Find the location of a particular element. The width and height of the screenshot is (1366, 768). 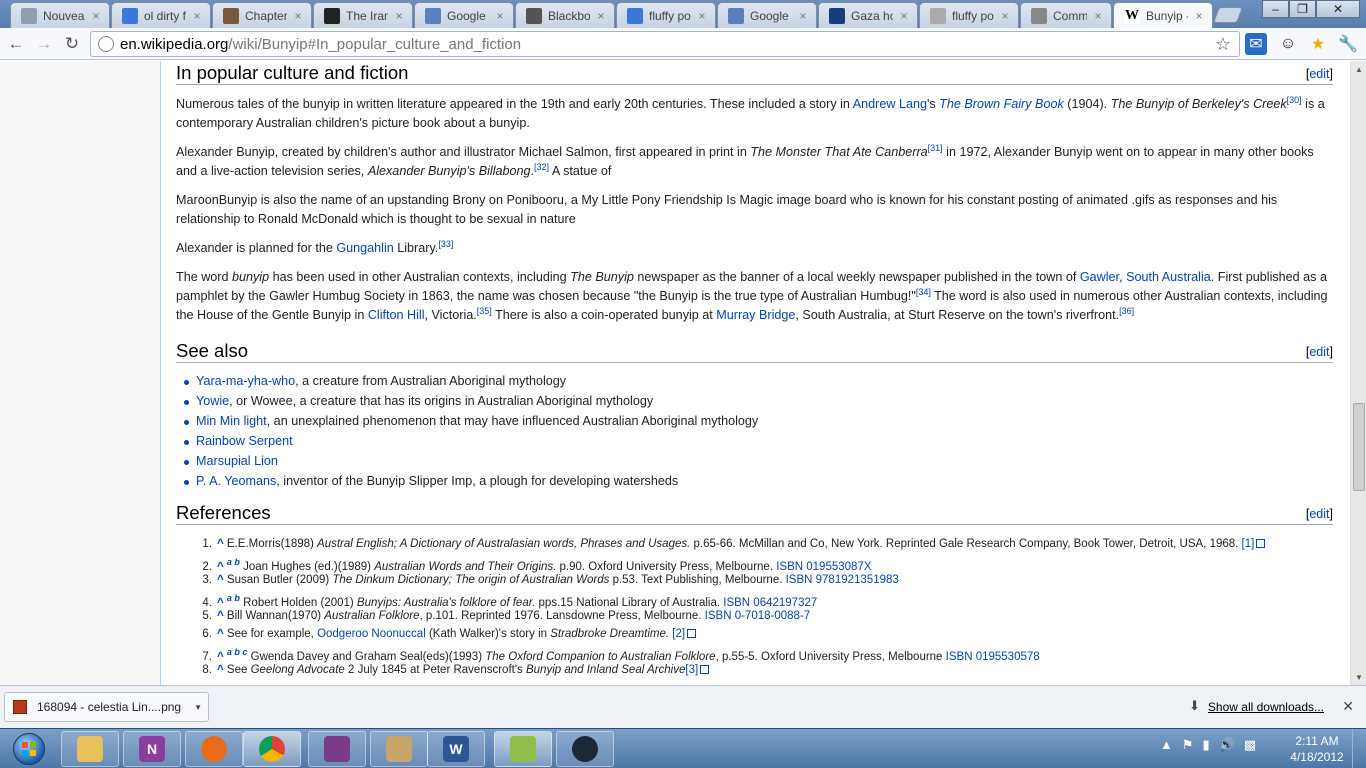

link-andrew-lang: Andrew Lang is located at coordinates (890, 104).